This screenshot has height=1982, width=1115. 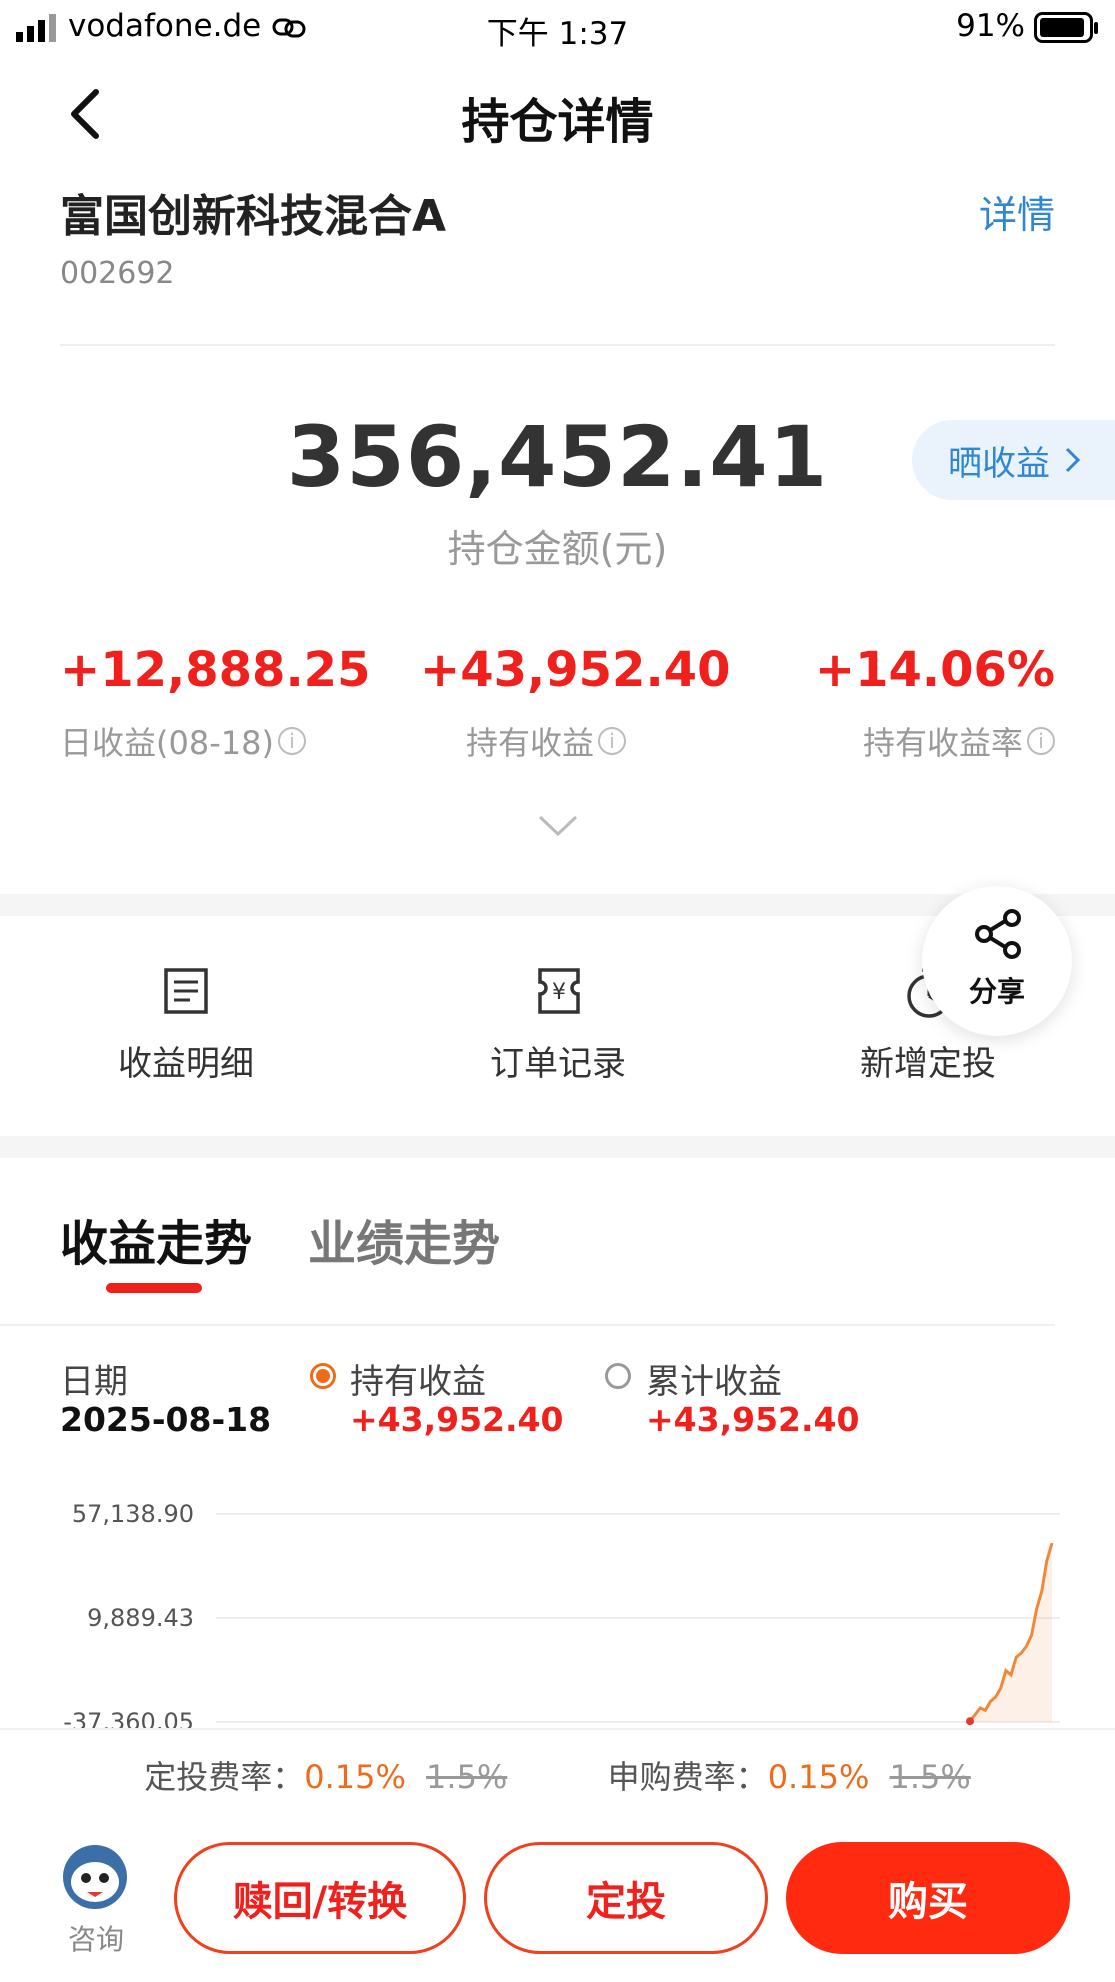 What do you see at coordinates (404, 1239) in the screenshot?
I see `tab-performance-trend: 业绩走势` at bounding box center [404, 1239].